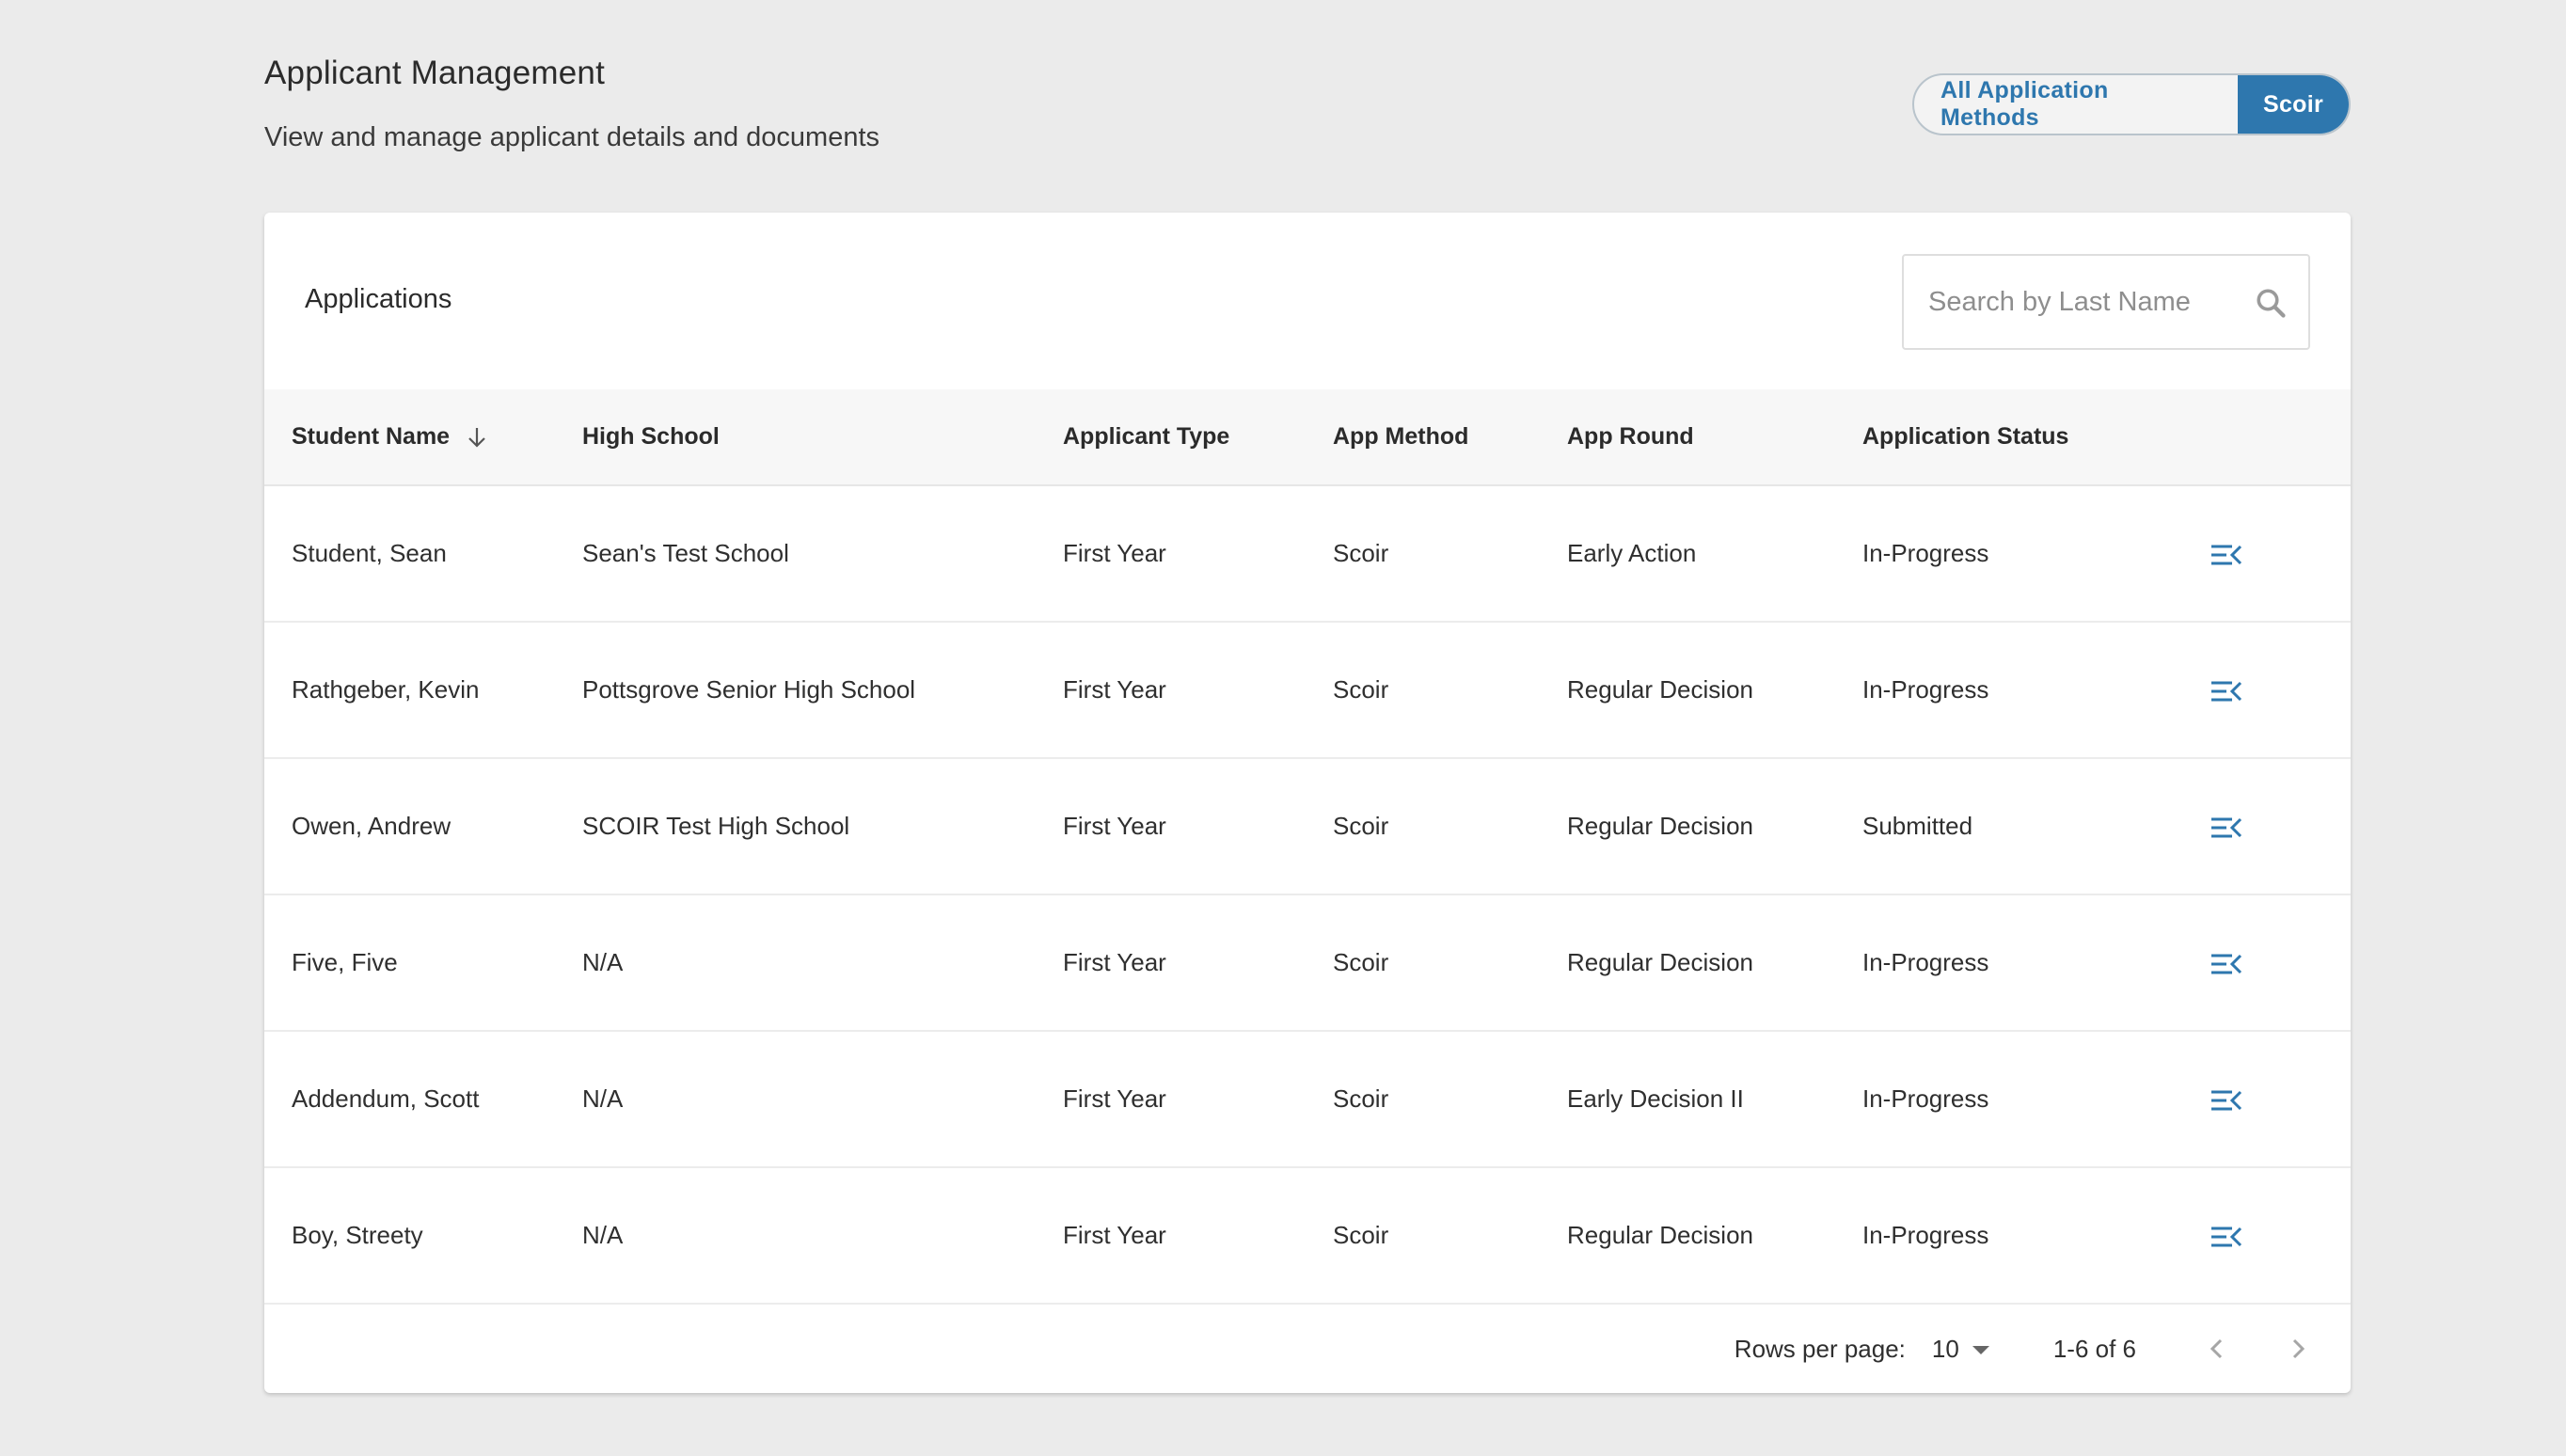 The image size is (2566, 1456). Describe the element at coordinates (371, 826) in the screenshot. I see `cell-student-name: Owen, Andrew` at that location.